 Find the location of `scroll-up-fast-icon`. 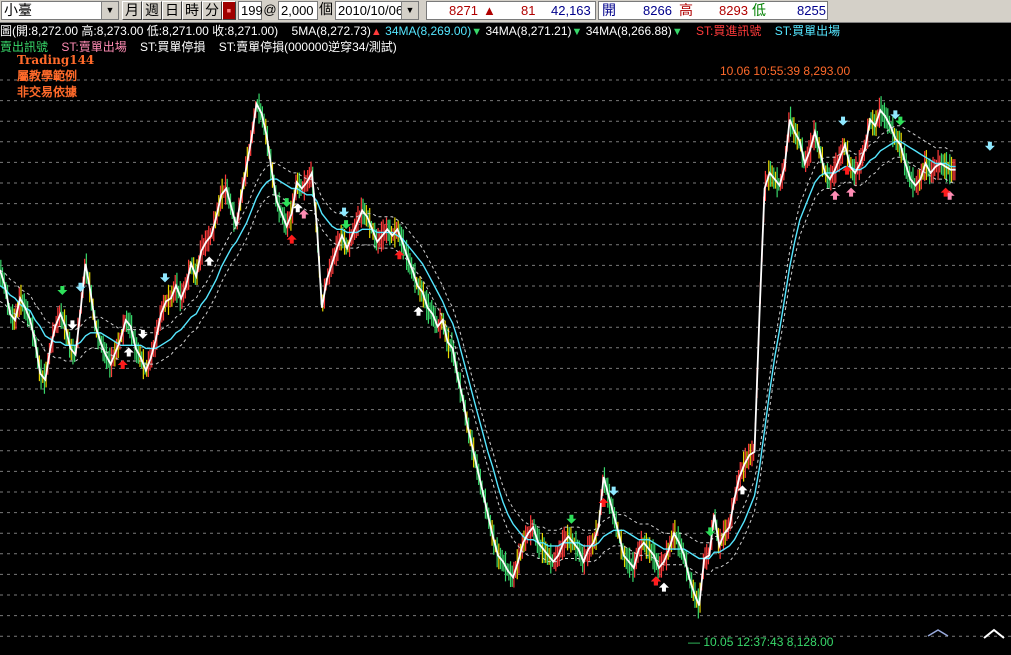

scroll-up-fast-icon is located at coordinates (994, 633).